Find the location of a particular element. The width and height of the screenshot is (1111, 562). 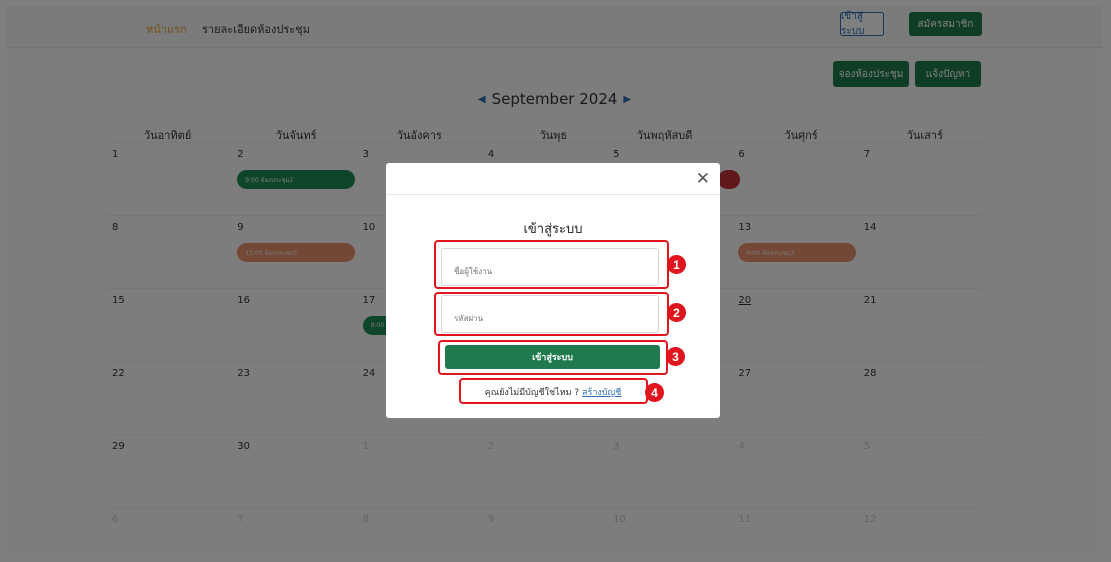

annotation-badge-3: 3 is located at coordinates (675, 356).